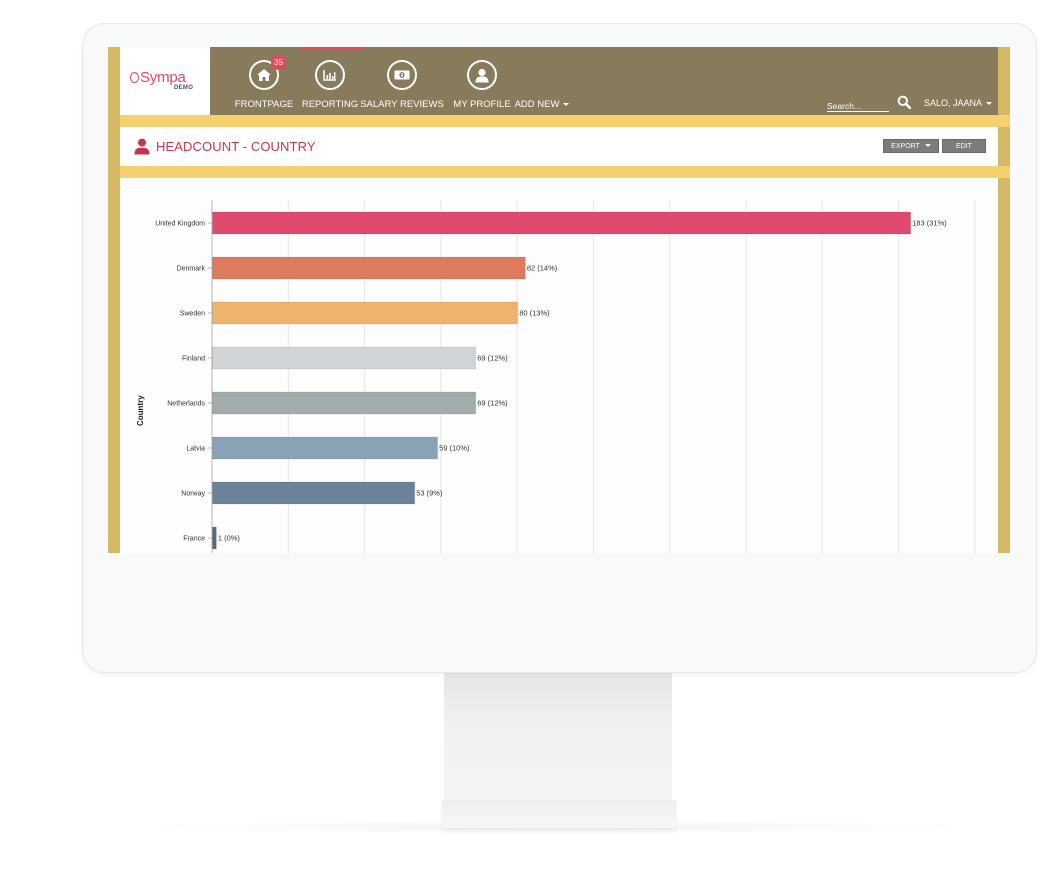 The width and height of the screenshot is (1040, 873). What do you see at coordinates (559, 814) in the screenshot?
I see `monitor-stand-foot` at bounding box center [559, 814].